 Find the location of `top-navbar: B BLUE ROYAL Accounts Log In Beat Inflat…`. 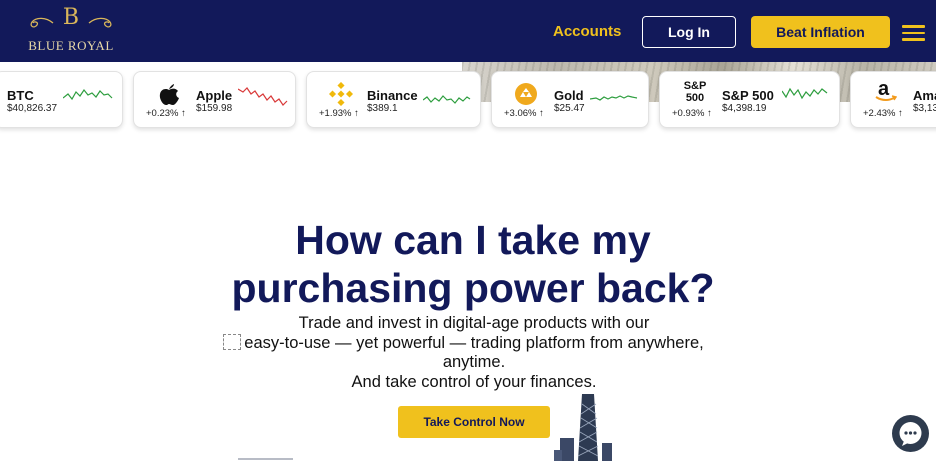

top-navbar: B BLUE ROYAL Accounts Log In Beat Inflat… is located at coordinates (468, 31).